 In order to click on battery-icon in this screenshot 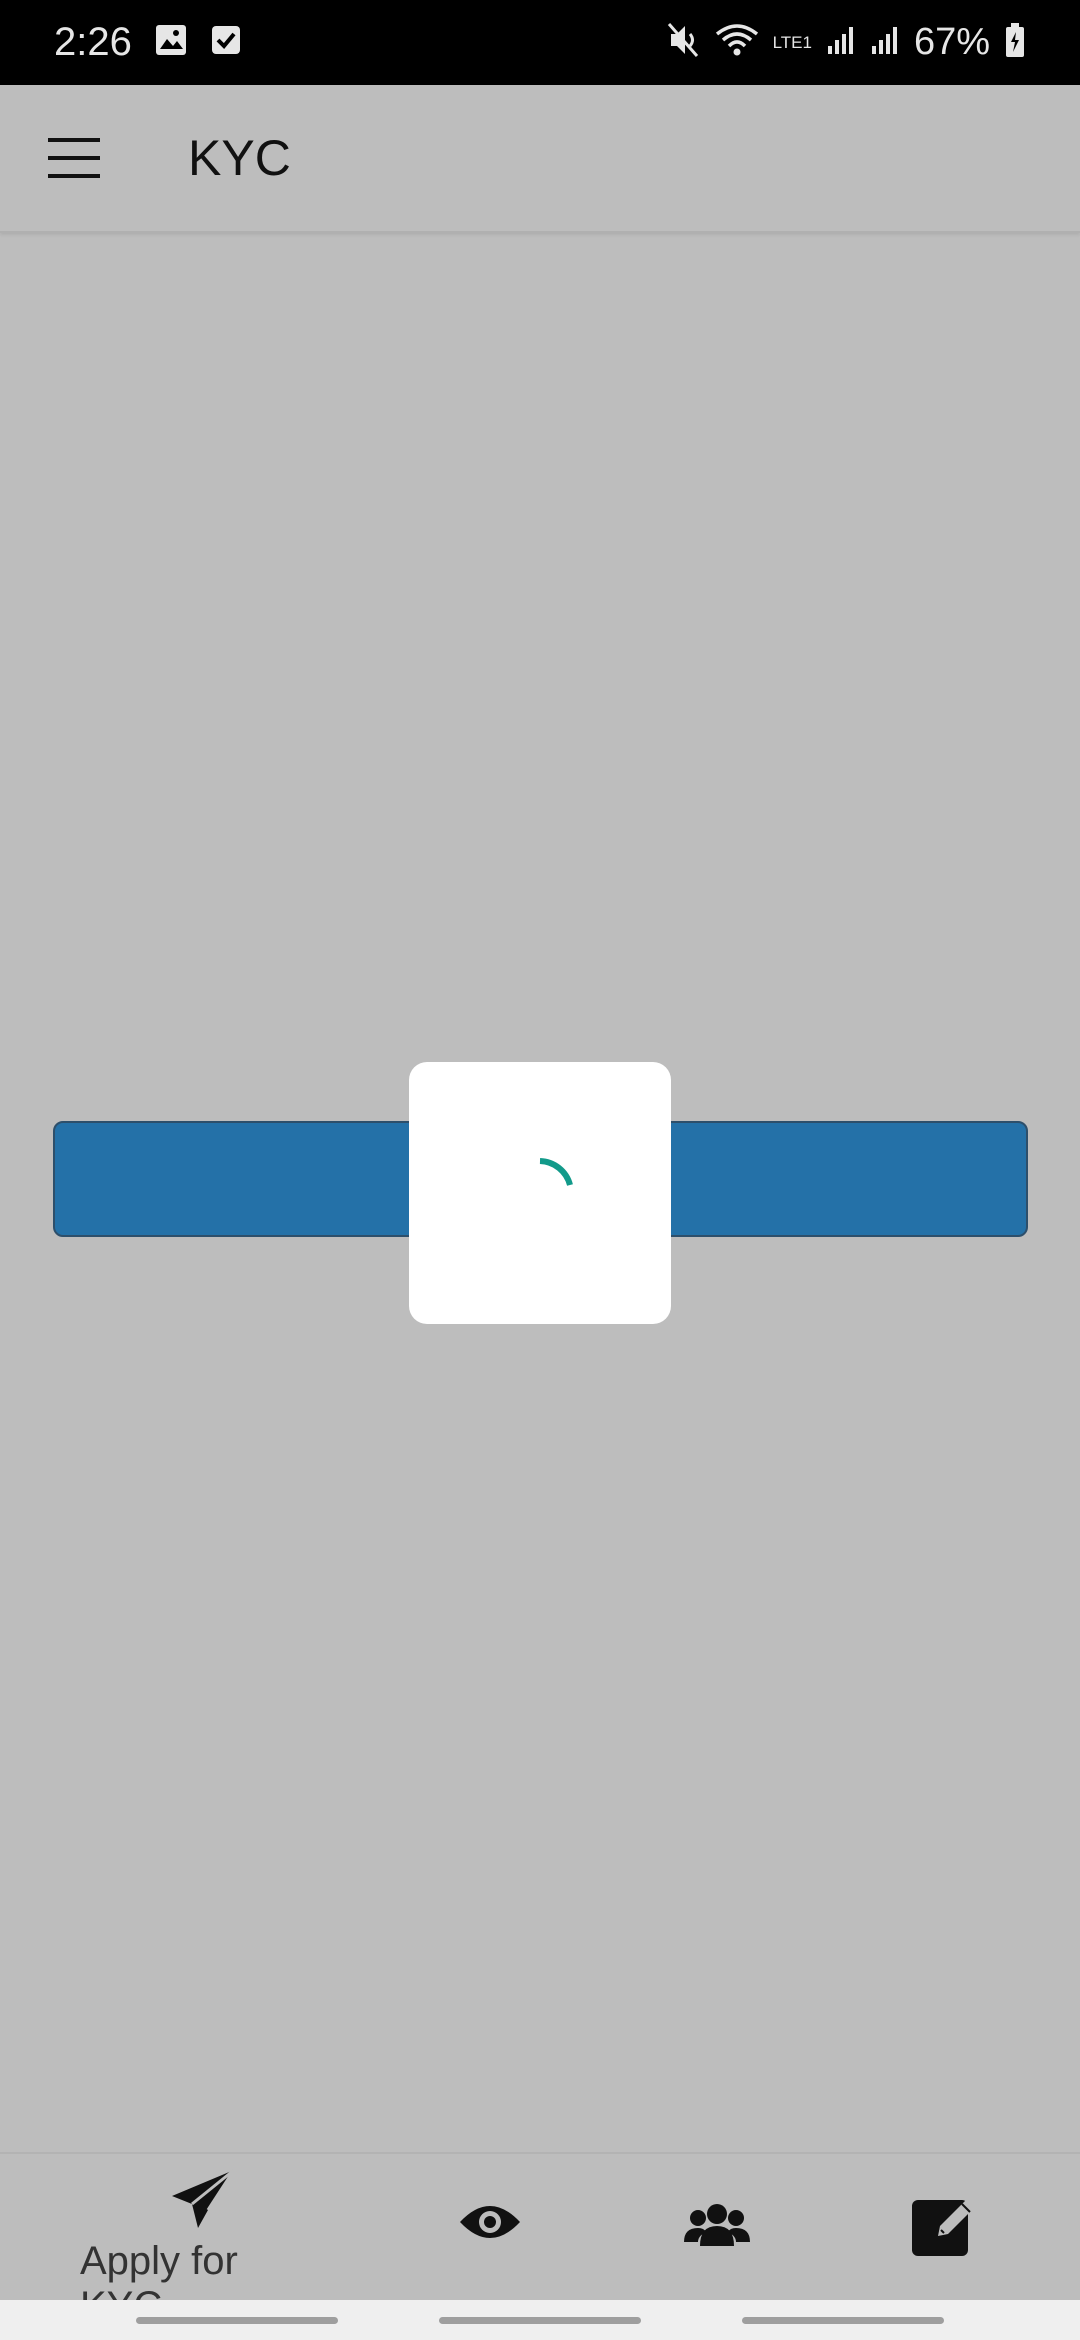, I will do `click(1015, 42)`.